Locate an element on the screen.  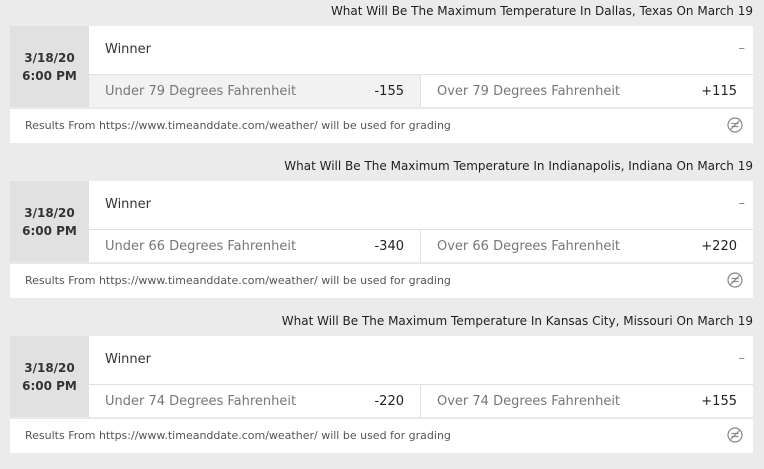
option-odds: +220 is located at coordinates (719, 246).